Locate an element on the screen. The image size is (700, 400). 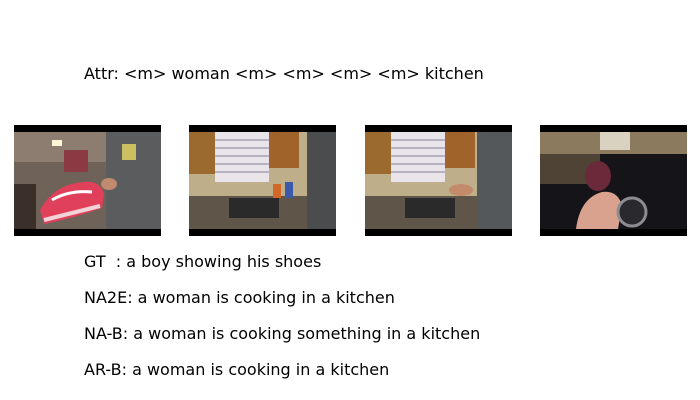
caption-ar-b: AR-B: a woman is cooking in a kitchen is located at coordinates (237, 369).